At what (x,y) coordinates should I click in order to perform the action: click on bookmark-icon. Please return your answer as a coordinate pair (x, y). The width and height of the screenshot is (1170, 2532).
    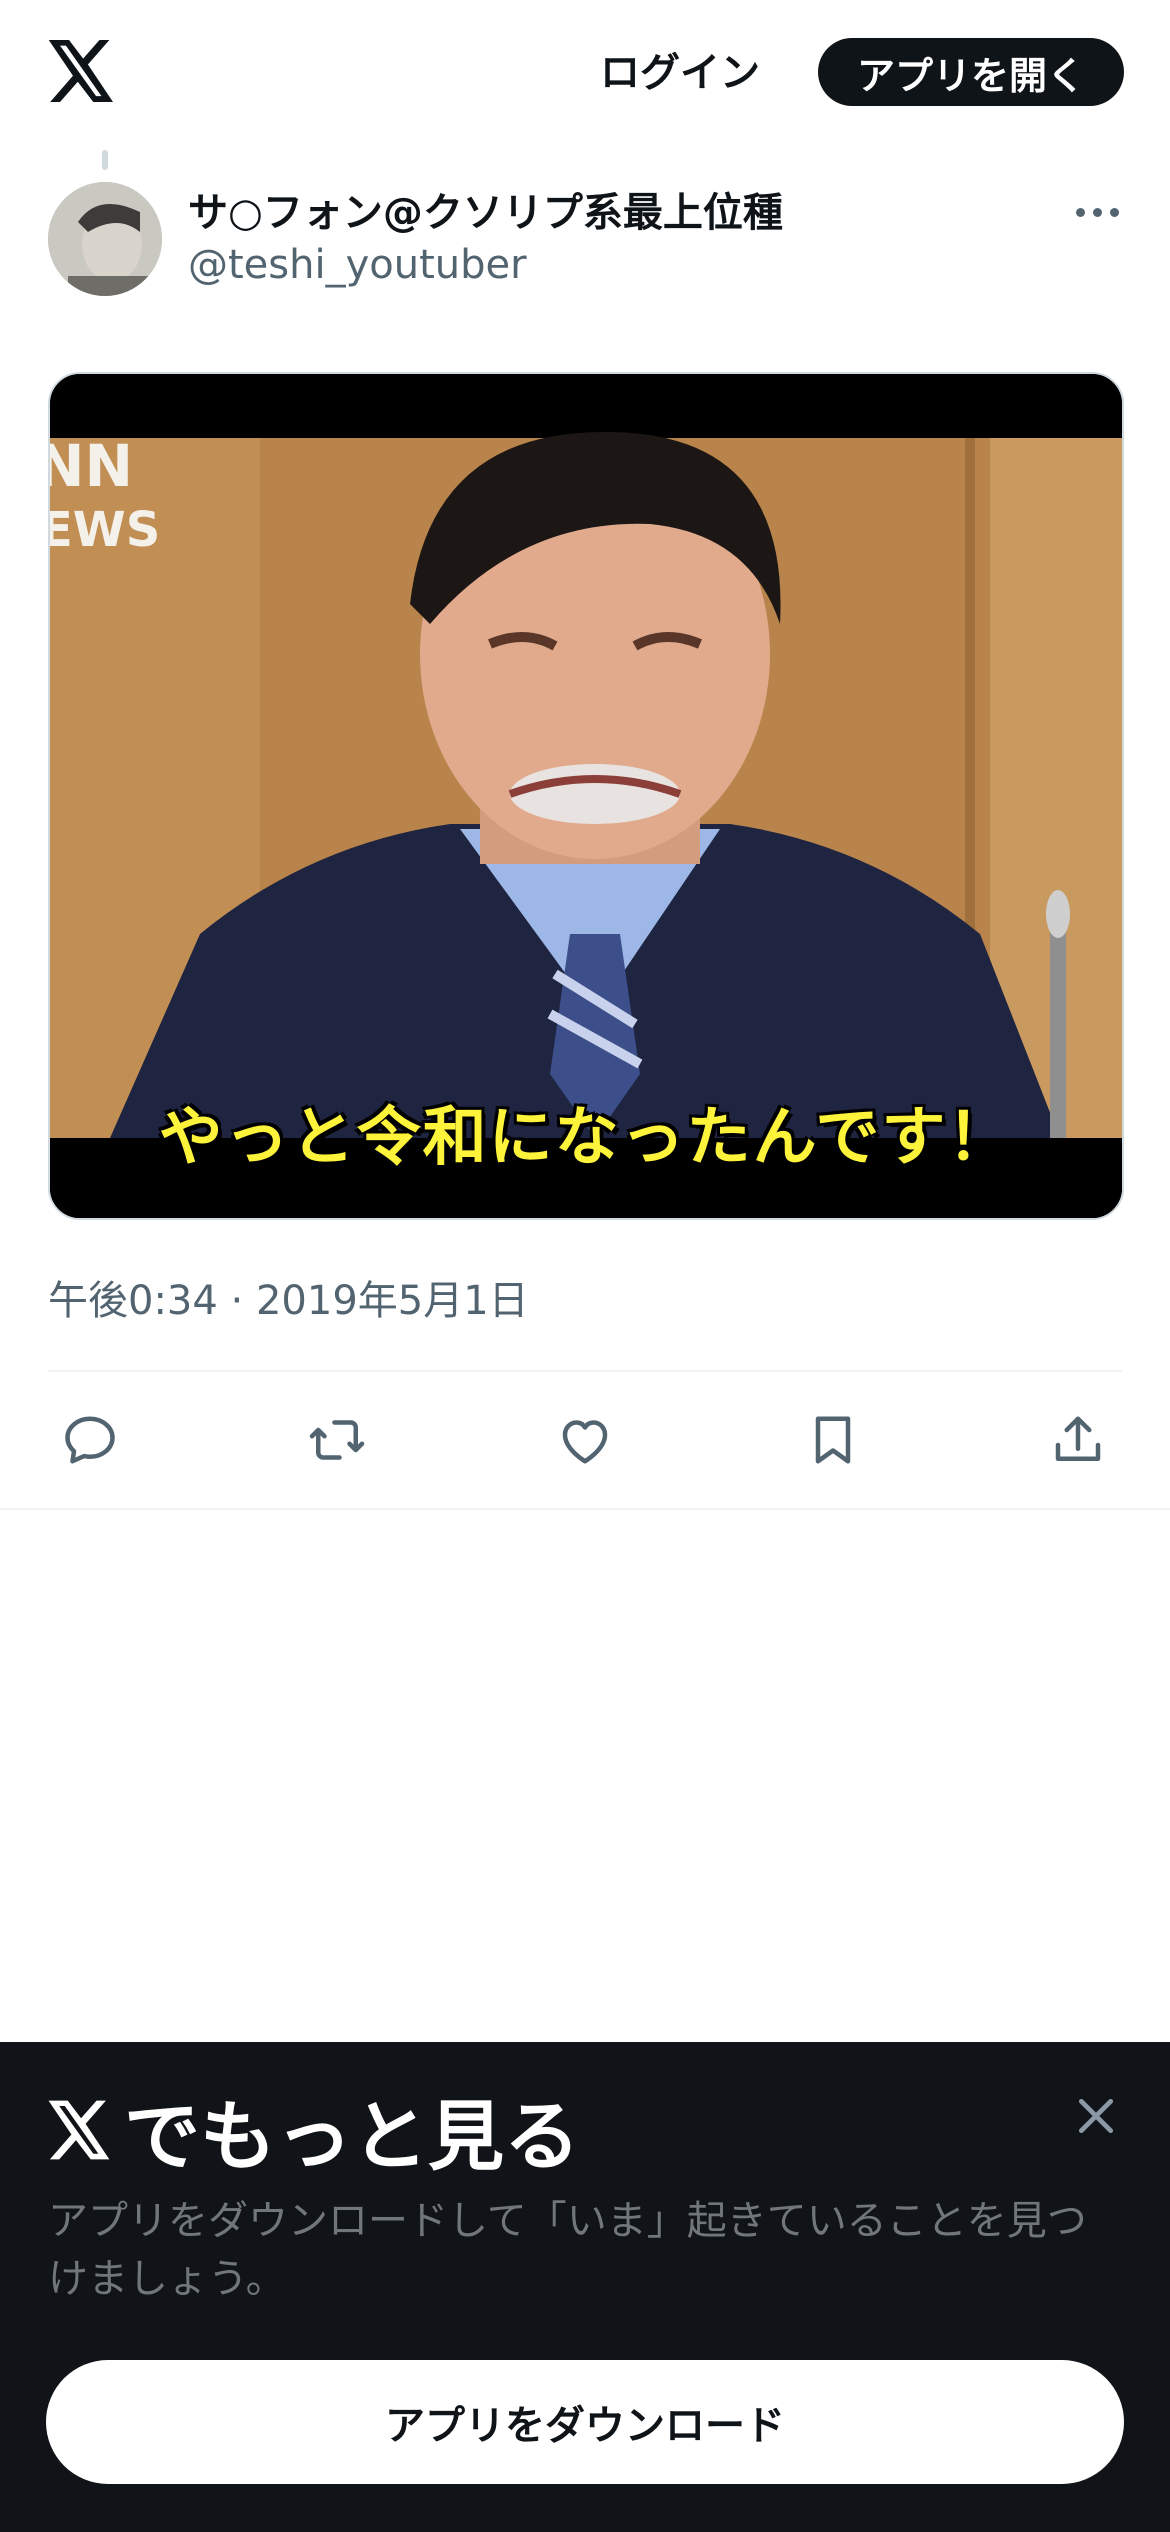
    Looking at the image, I should click on (833, 1440).